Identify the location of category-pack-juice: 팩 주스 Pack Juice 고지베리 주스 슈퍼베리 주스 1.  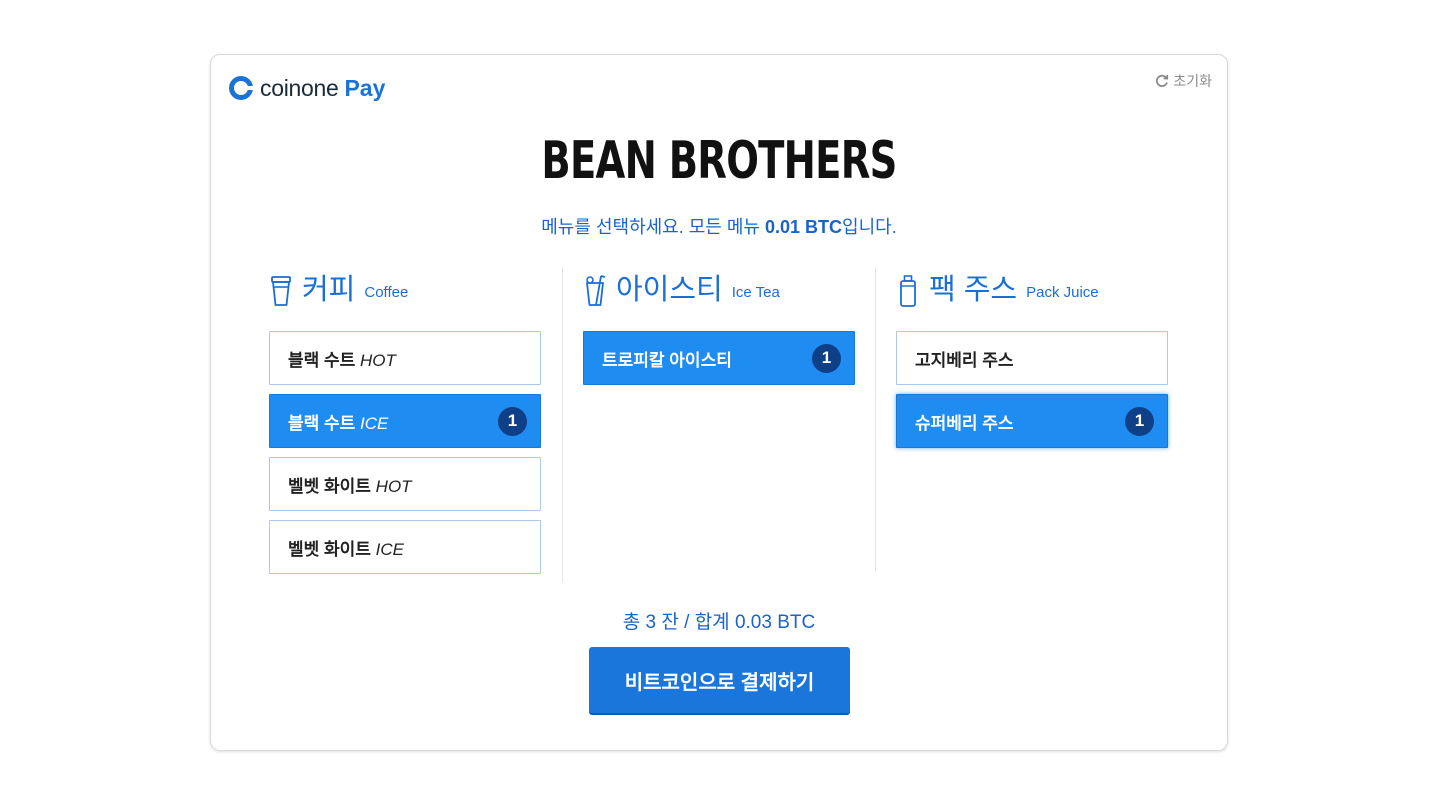
(1053, 362).